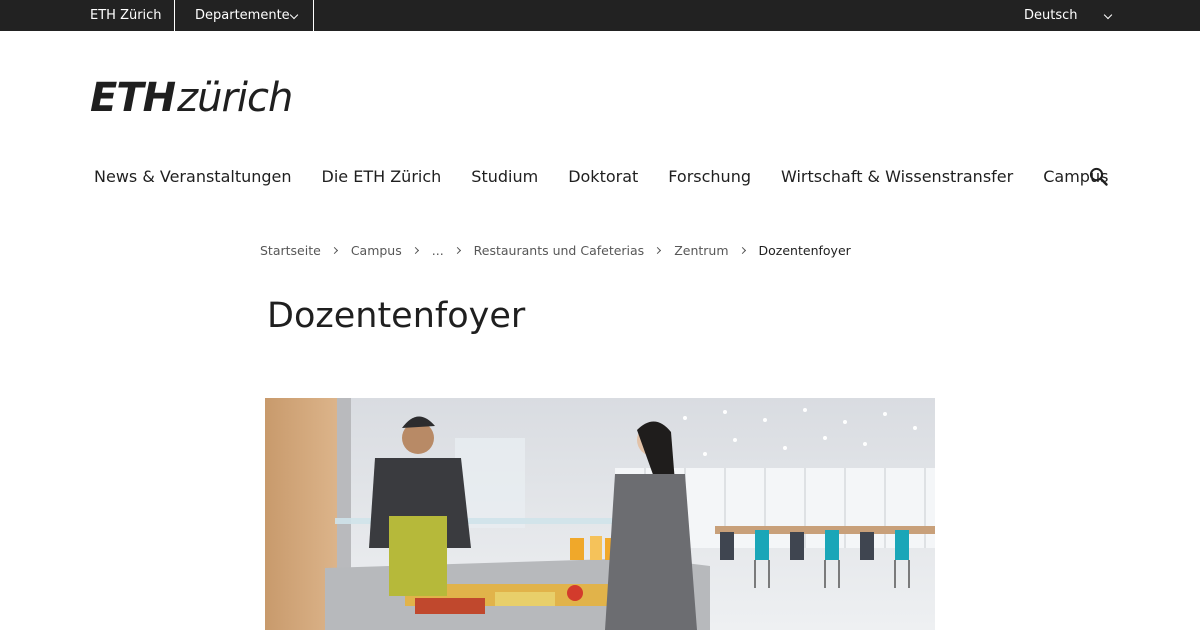 This screenshot has width=1200, height=630. What do you see at coordinates (559, 250) in the screenshot?
I see `breadcrumb-restaurants: Restaurants und Cafeterias` at bounding box center [559, 250].